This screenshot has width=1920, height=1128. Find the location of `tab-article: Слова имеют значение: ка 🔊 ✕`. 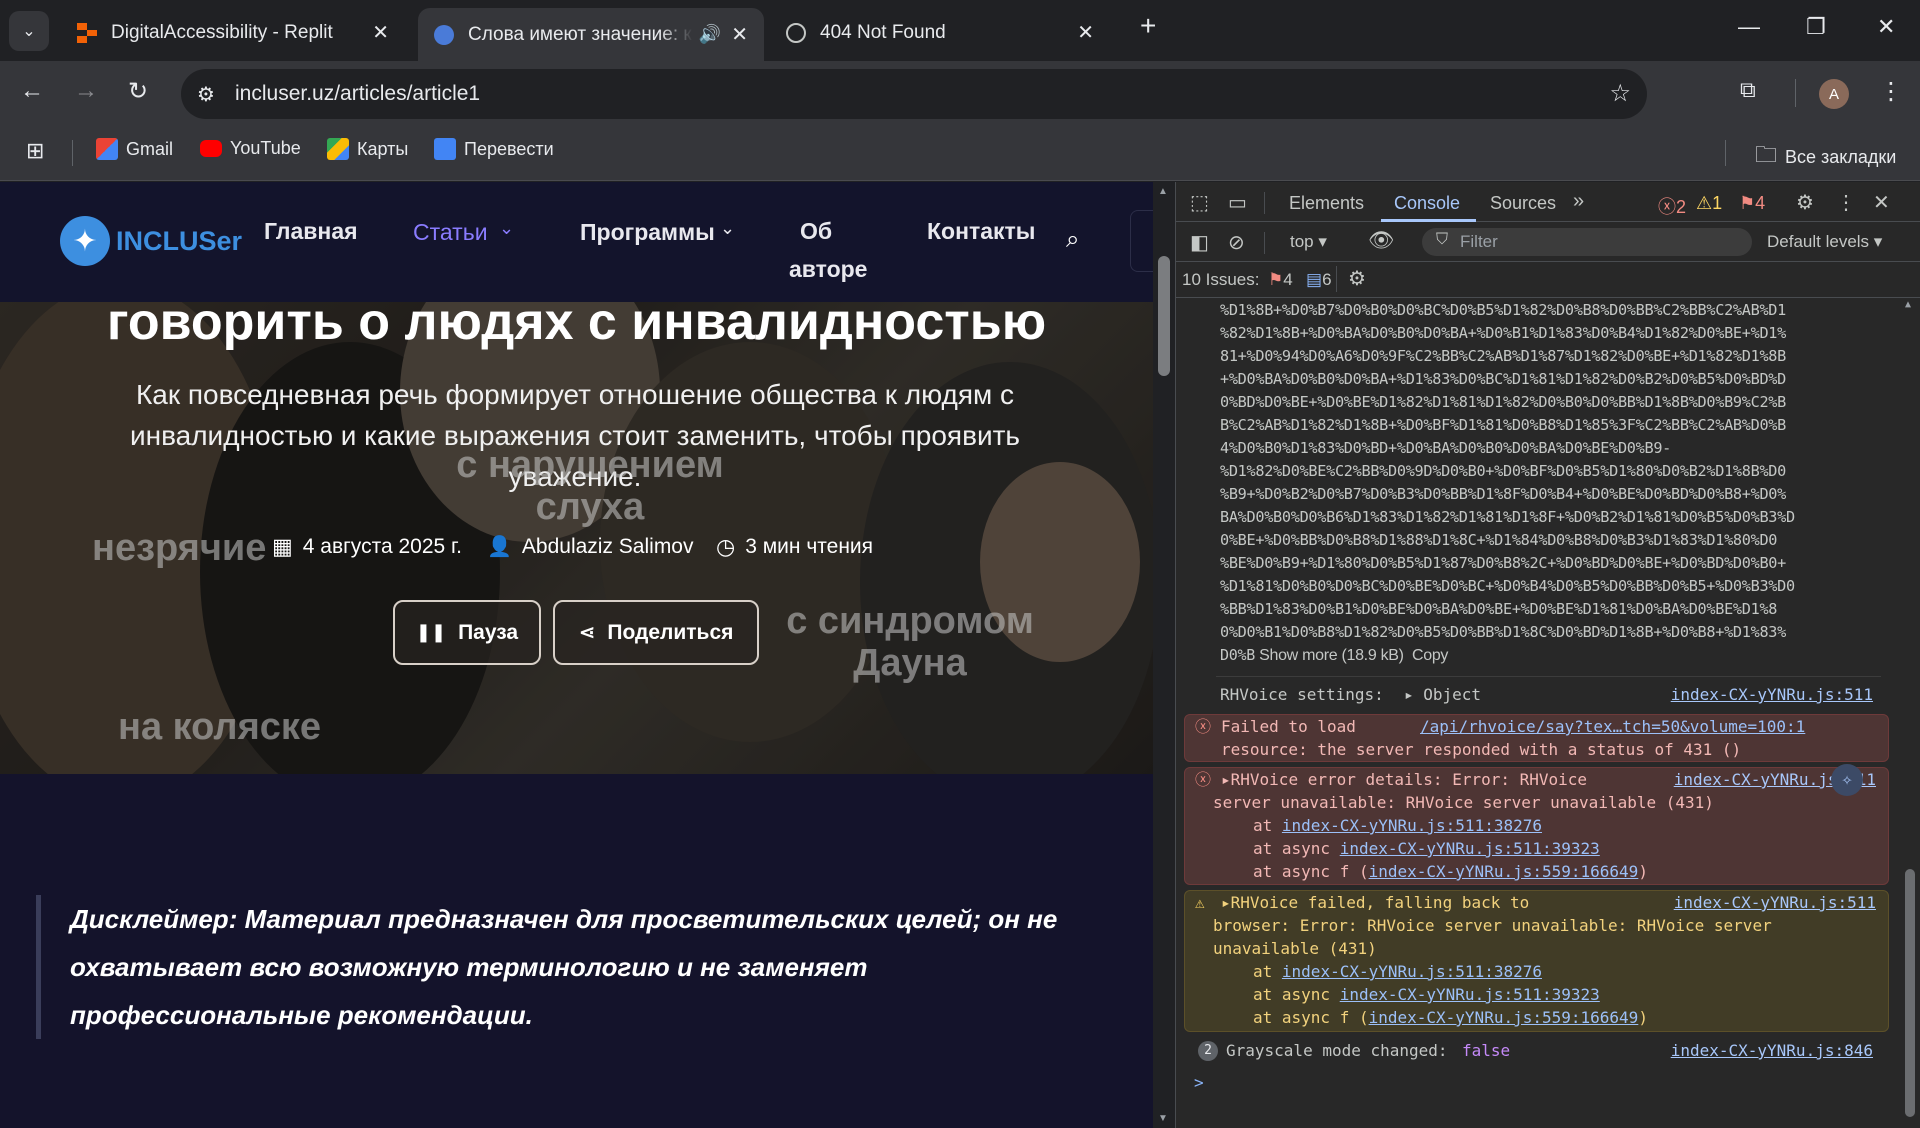

tab-article: Слова имеют значение: ка 🔊 ✕ is located at coordinates (591, 34).